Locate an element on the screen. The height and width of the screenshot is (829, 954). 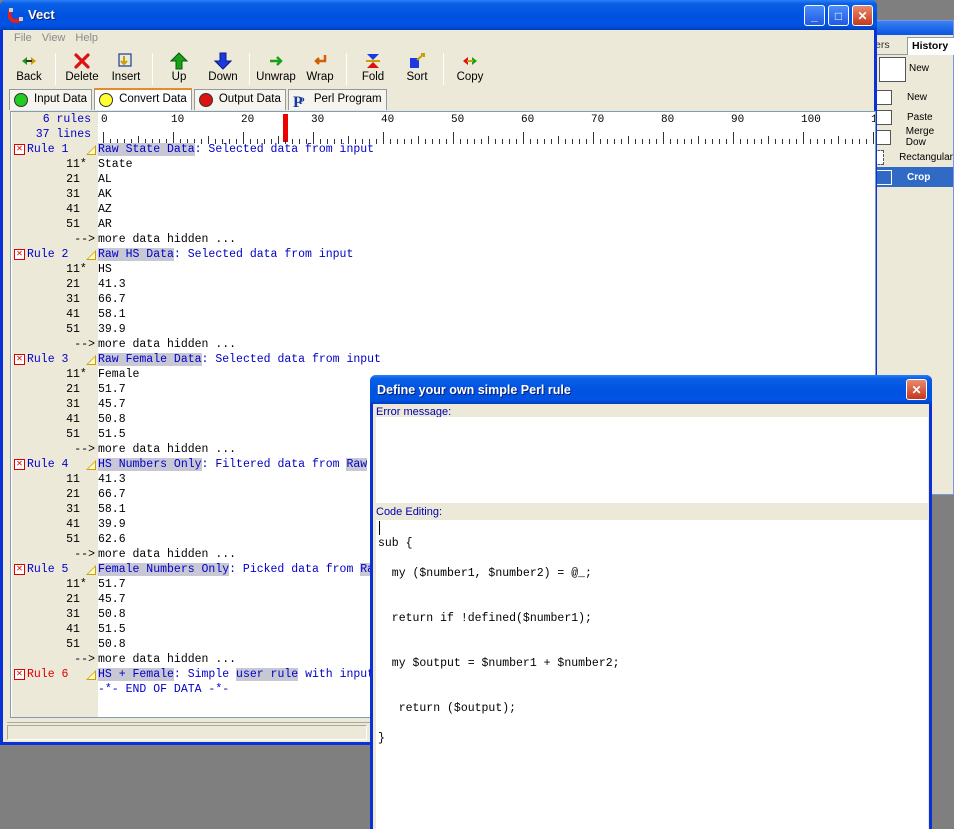
up-arrow-icon is located at coordinates (179, 61).